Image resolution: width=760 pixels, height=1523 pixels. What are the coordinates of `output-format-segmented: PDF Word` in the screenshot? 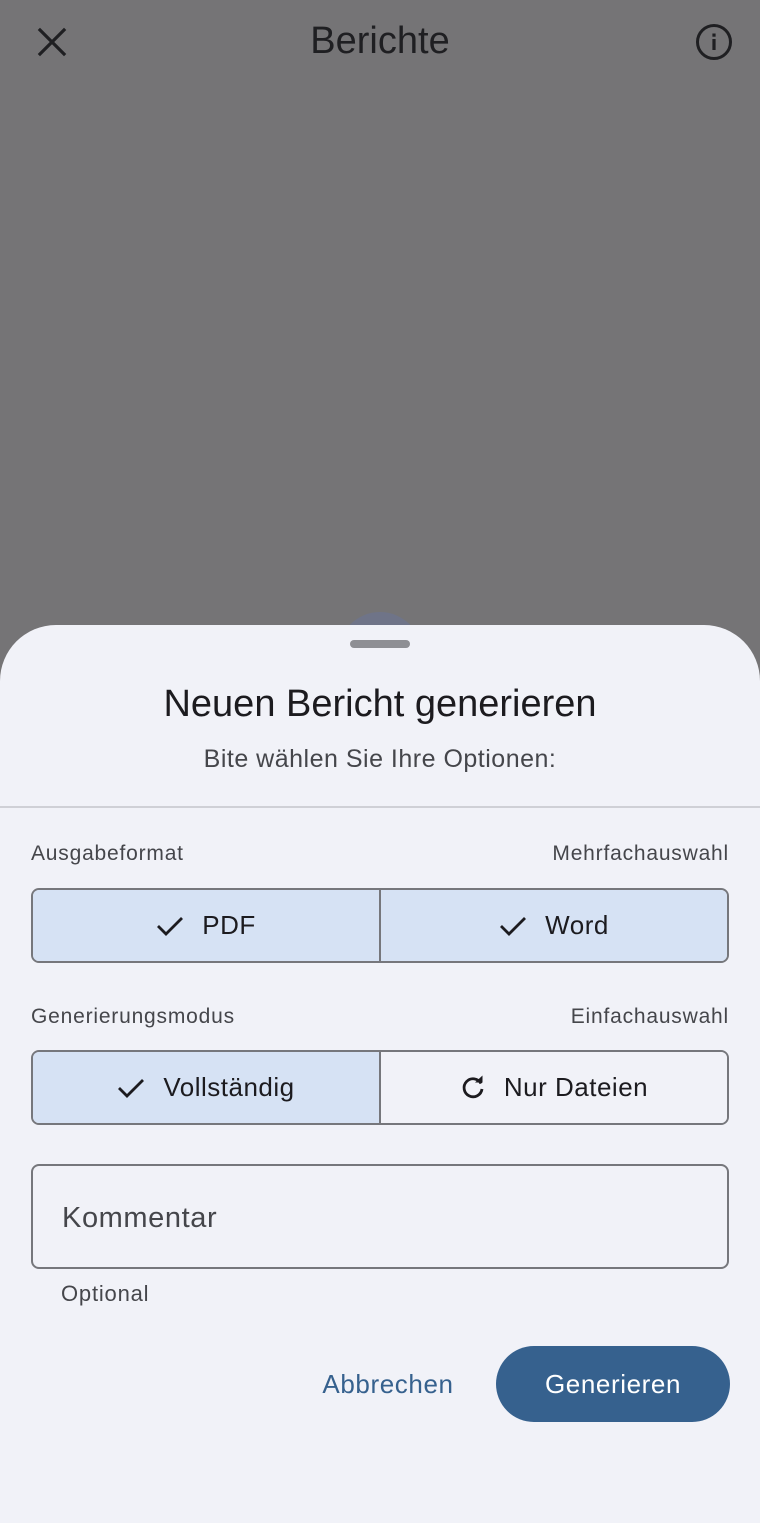 It's located at (380, 925).